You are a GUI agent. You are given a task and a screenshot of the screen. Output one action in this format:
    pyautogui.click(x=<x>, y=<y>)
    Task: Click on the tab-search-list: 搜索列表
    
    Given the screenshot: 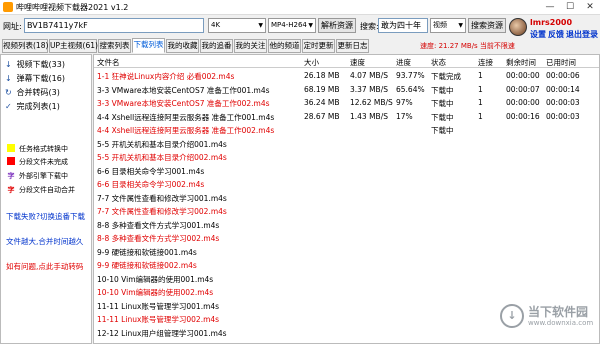 What is the action you would take?
    pyautogui.click(x=114, y=46)
    